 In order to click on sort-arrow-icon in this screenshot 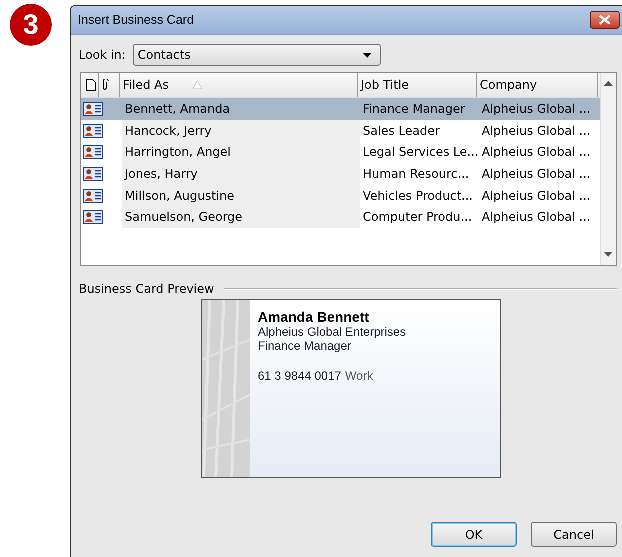, I will do `click(197, 85)`.